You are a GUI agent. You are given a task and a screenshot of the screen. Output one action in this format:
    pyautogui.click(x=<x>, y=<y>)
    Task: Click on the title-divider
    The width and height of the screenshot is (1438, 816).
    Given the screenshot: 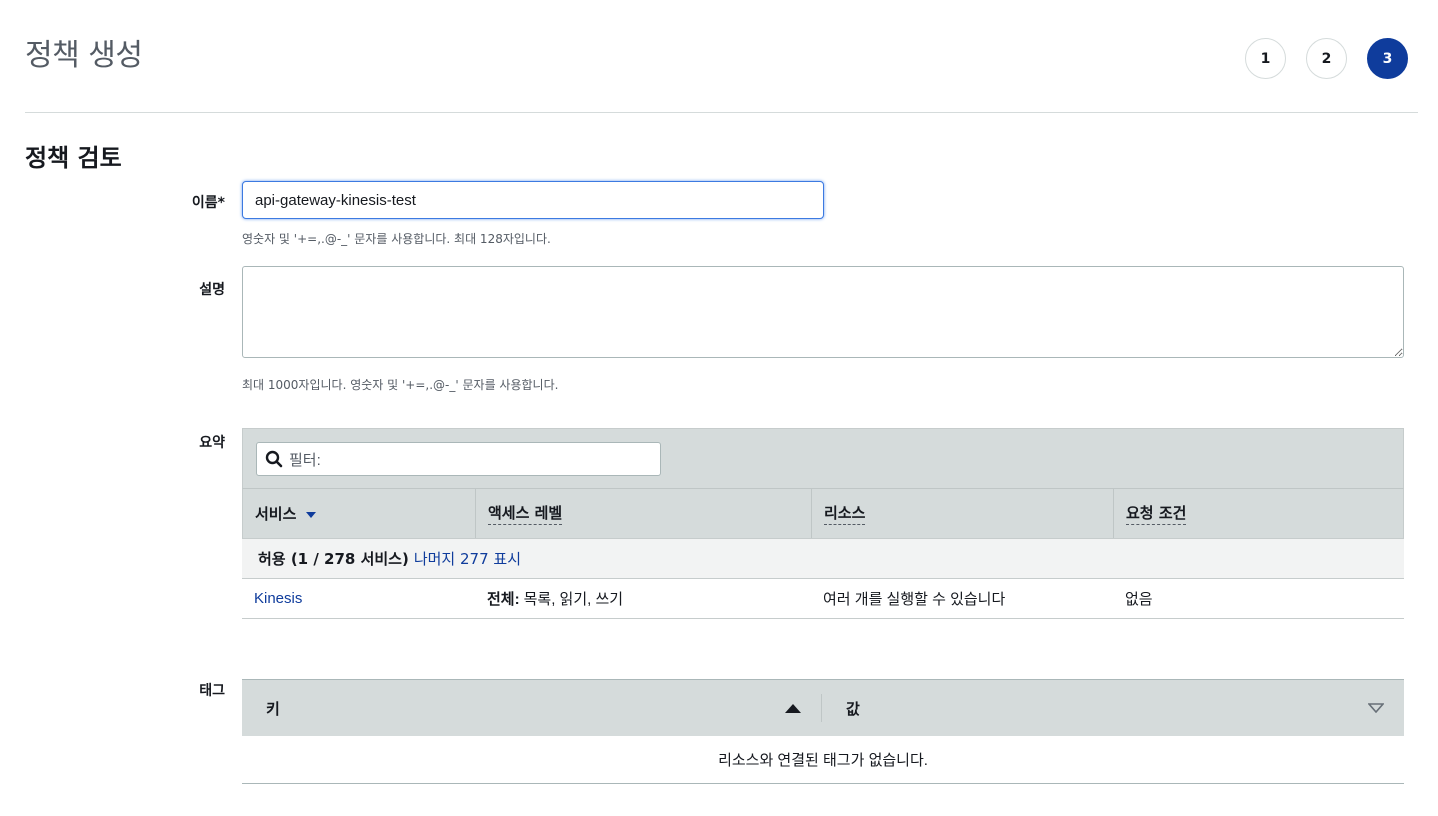 What is the action you would take?
    pyautogui.click(x=721, y=112)
    